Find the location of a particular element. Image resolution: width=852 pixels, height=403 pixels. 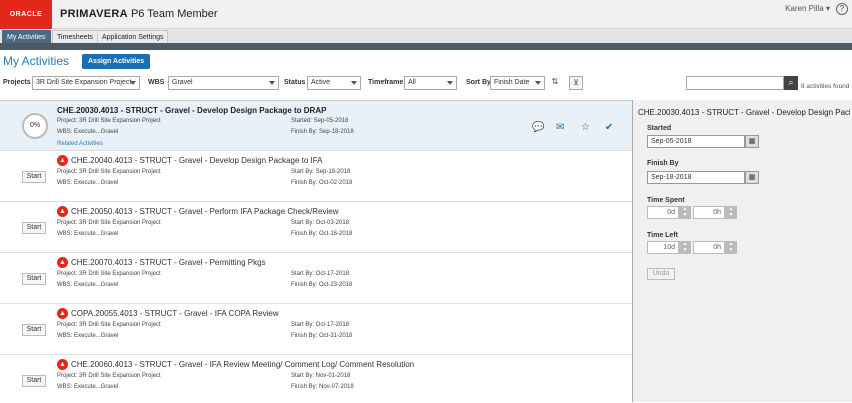

wbs-label: WBS is located at coordinates (156, 82).